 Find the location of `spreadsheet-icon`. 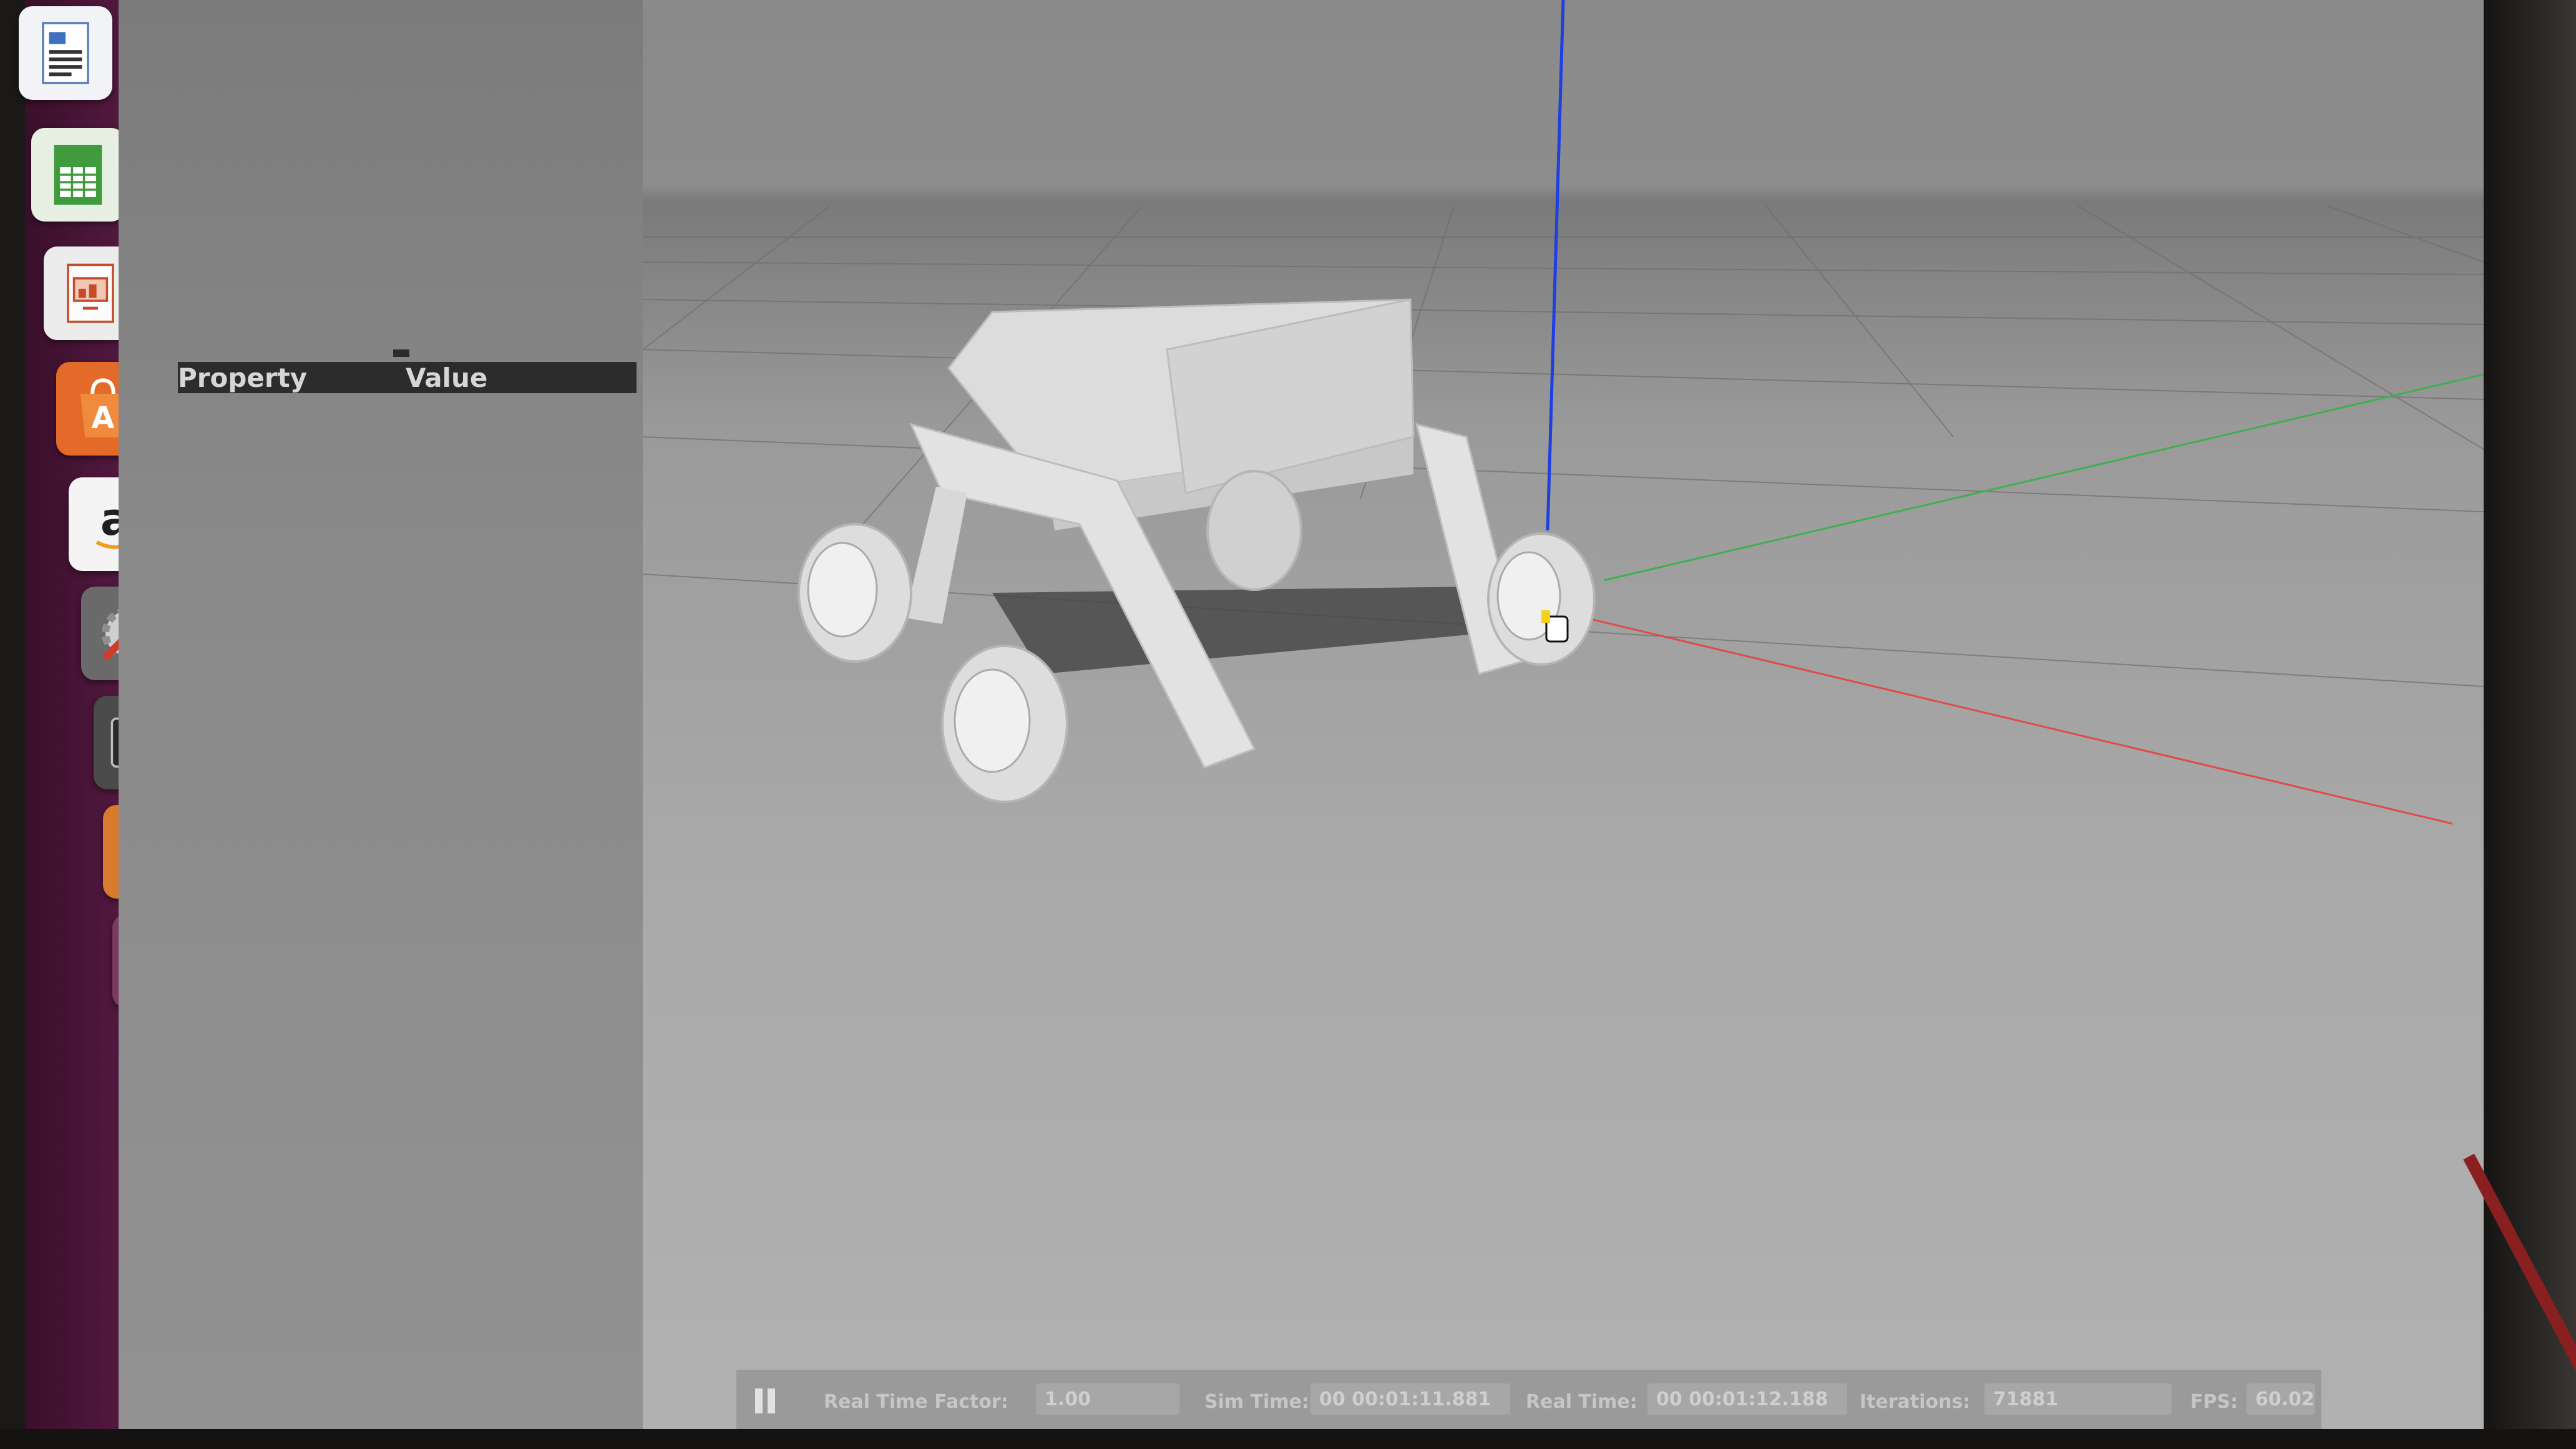

spreadsheet-icon is located at coordinates (78, 175).